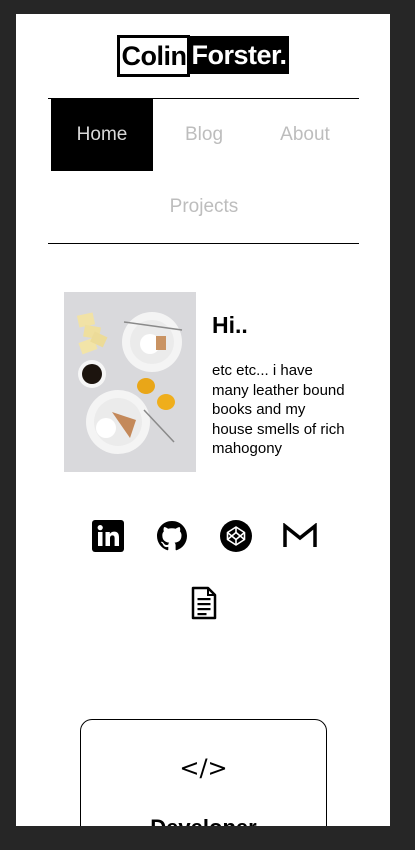 The width and height of the screenshot is (415, 850). I want to click on code-icon: </>, so click(203, 768).